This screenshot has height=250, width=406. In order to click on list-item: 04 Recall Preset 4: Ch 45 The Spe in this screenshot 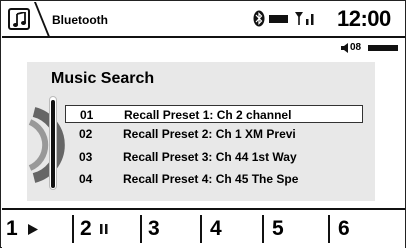, I will do `click(214, 179)`.